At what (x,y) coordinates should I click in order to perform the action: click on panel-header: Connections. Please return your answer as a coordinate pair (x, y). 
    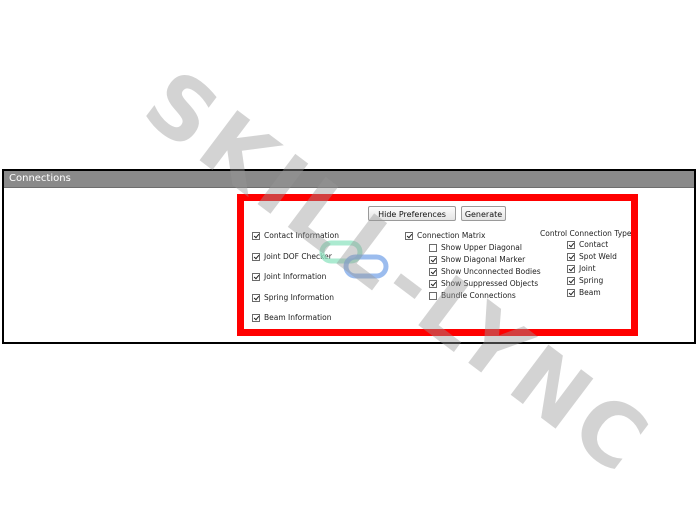
    Looking at the image, I should click on (349, 179).